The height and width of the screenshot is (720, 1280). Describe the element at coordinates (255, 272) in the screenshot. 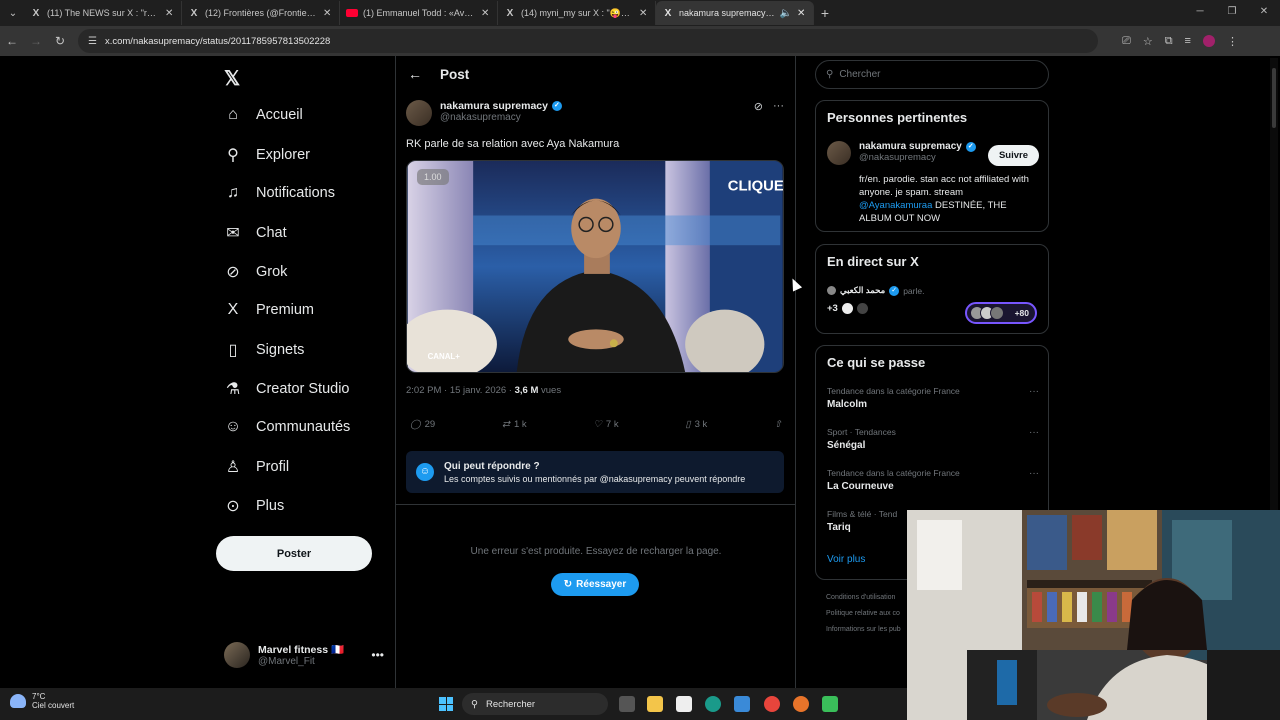

I see `nav-item-grok: ⊘ Grok` at that location.